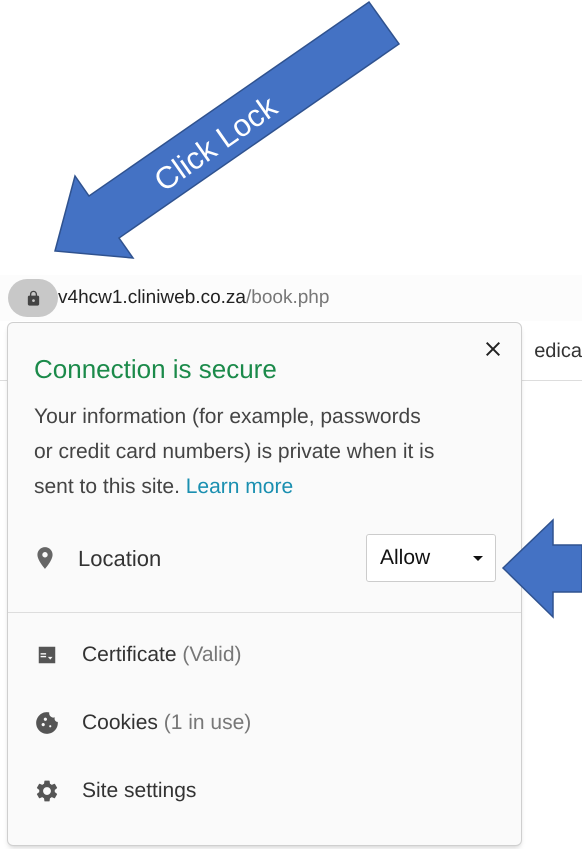 This screenshot has width=582, height=849. I want to click on popup-title: Connection is secure, so click(156, 369).